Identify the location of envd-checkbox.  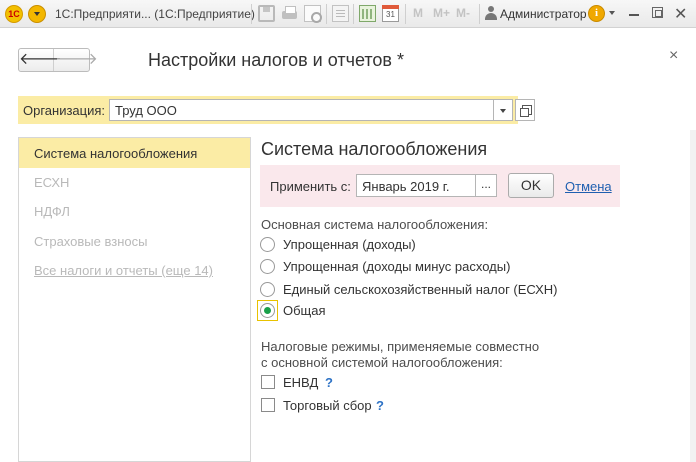
(268, 382).